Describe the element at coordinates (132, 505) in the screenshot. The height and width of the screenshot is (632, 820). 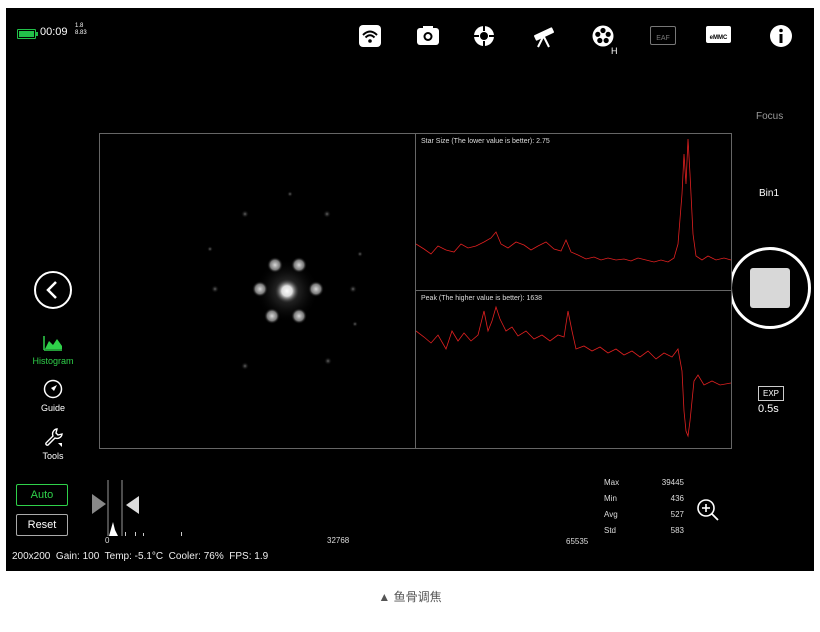
I see `histogram-high-handle` at that location.